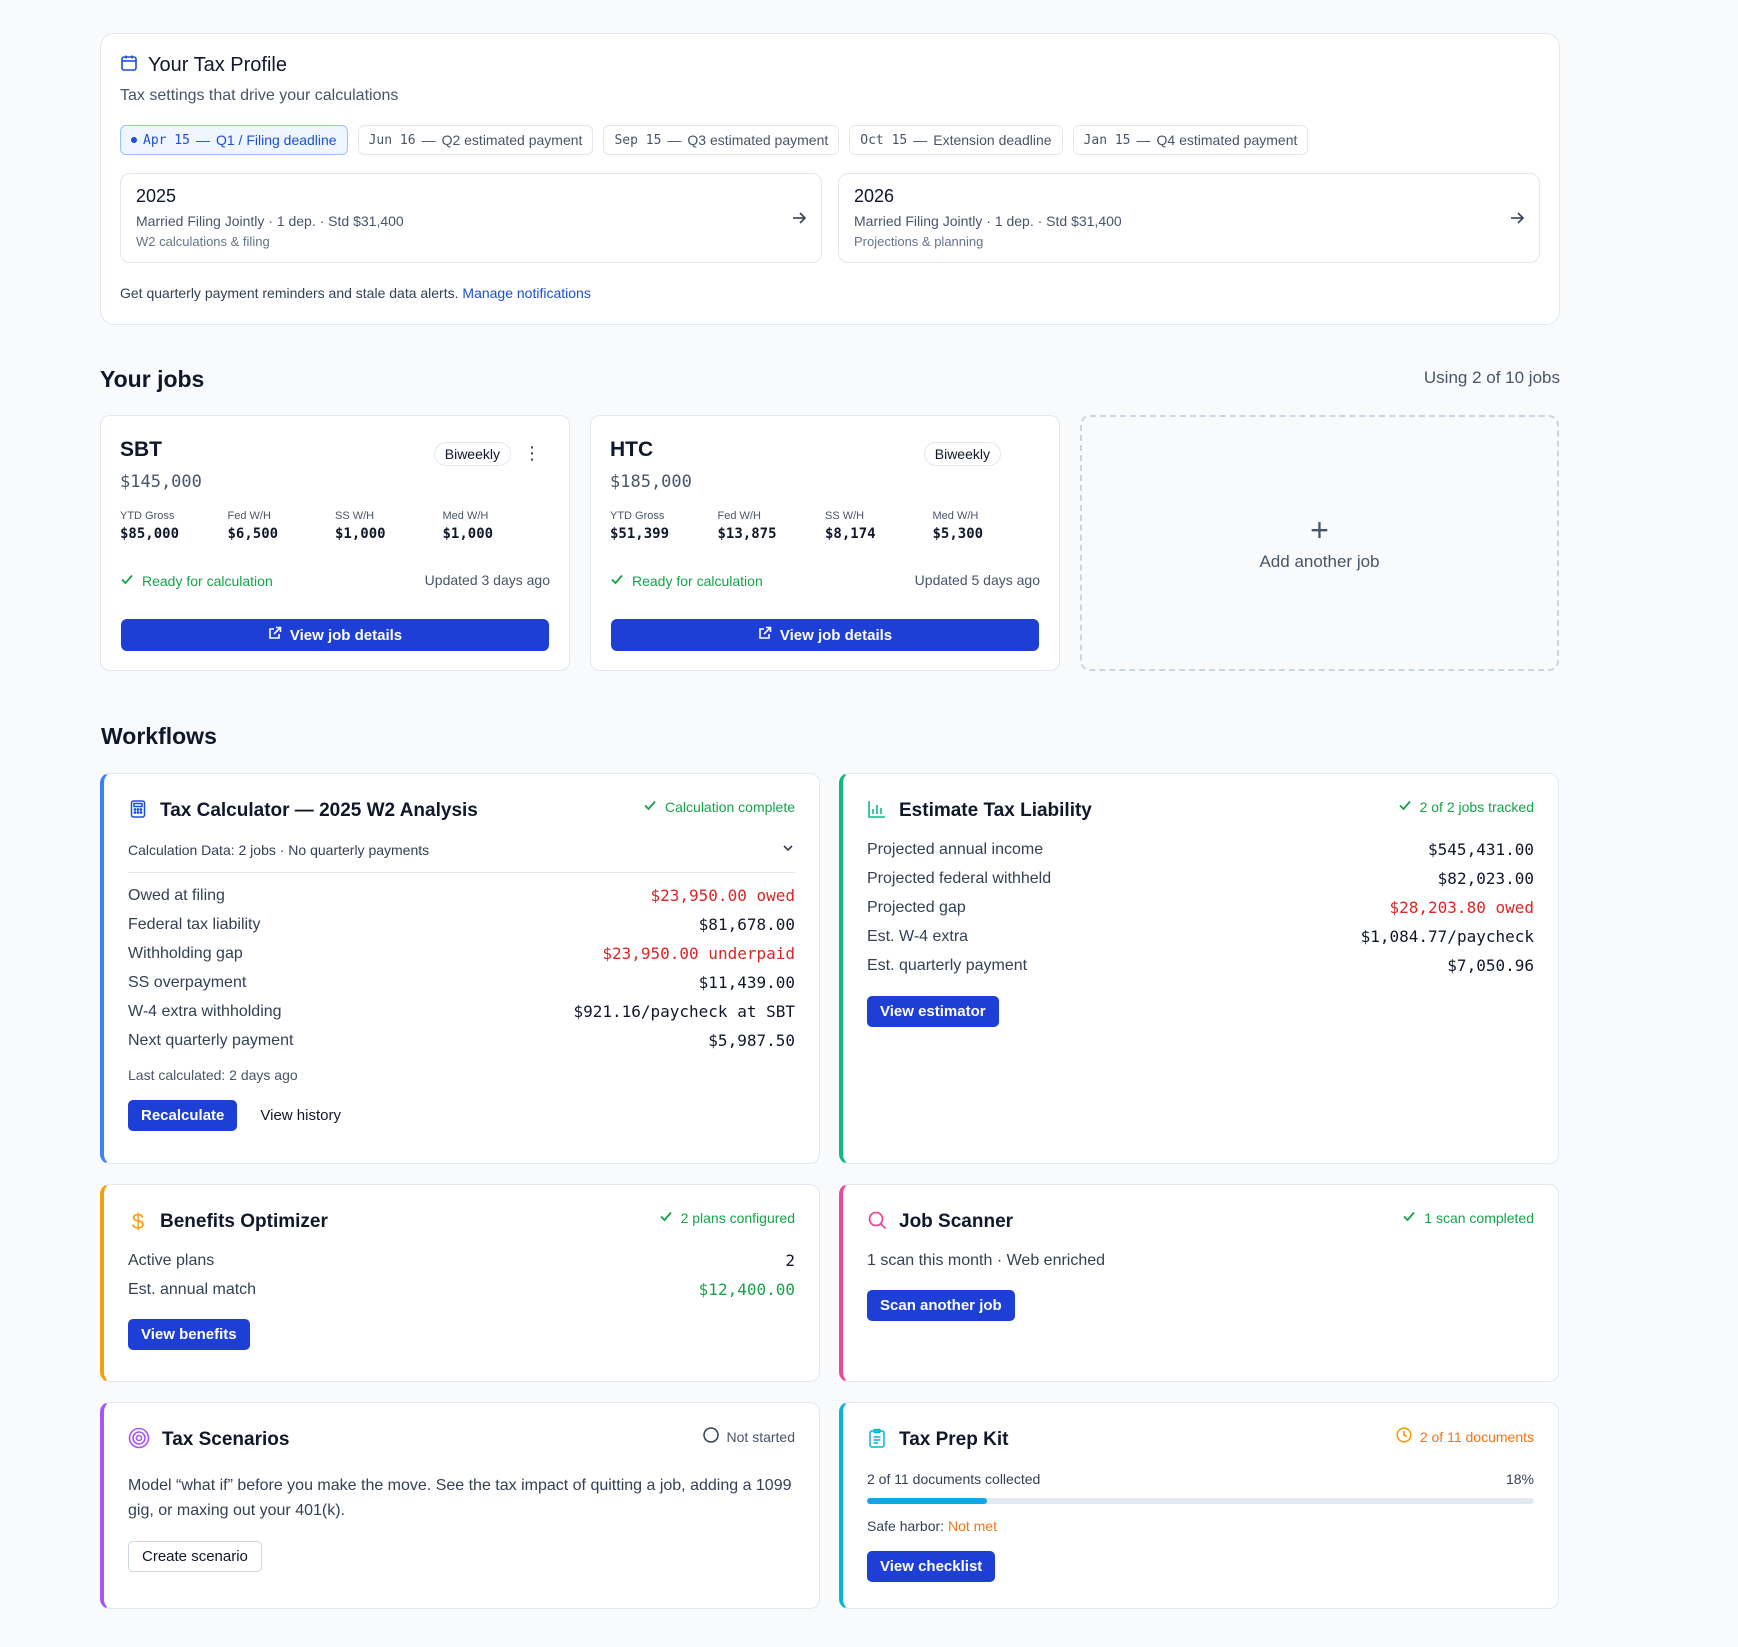 Image resolution: width=1738 pixels, height=1647 pixels. What do you see at coordinates (465, 516) in the screenshot?
I see `stat-label: Med W/H` at bounding box center [465, 516].